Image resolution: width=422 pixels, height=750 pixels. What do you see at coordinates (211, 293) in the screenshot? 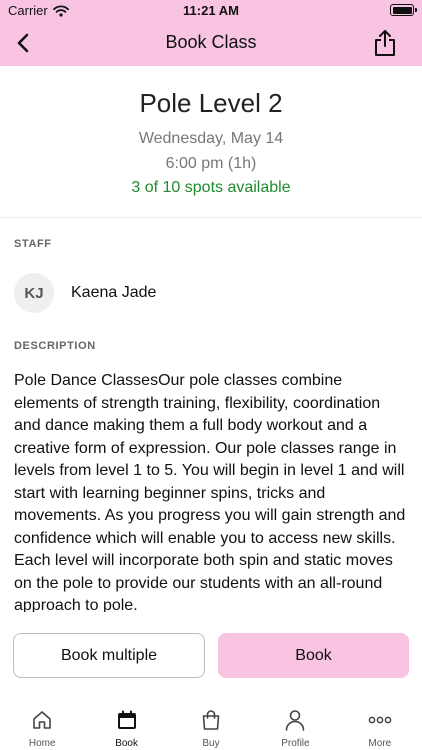
I see `staff-row: KJ Kaena Jade` at bounding box center [211, 293].